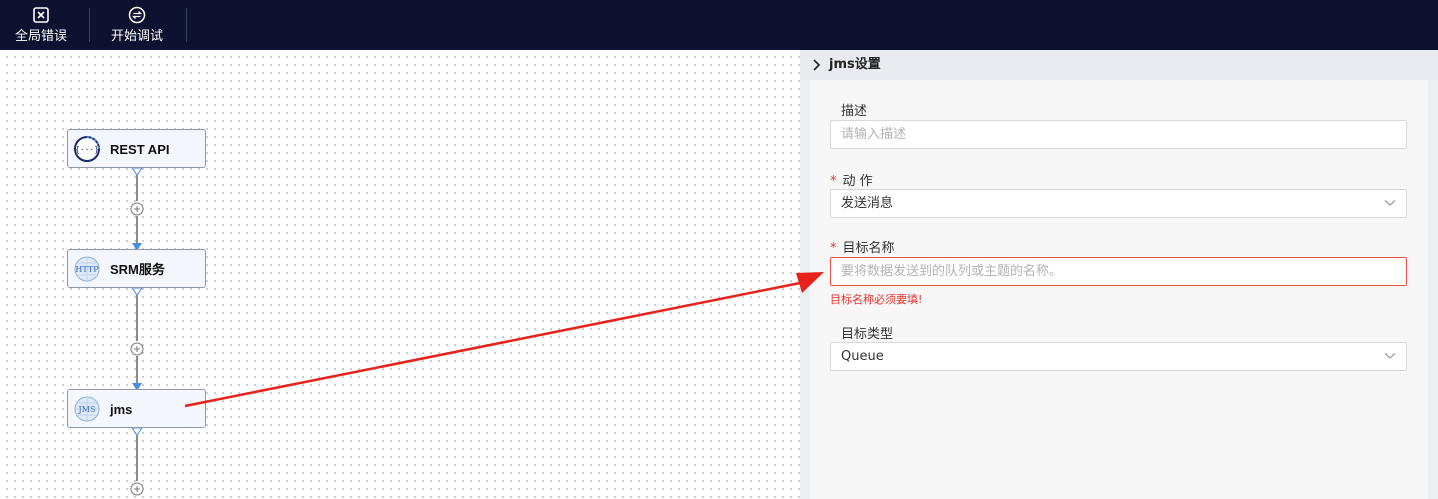 This screenshot has width=1438, height=499. I want to click on jms-icon: JMS, so click(87, 409).